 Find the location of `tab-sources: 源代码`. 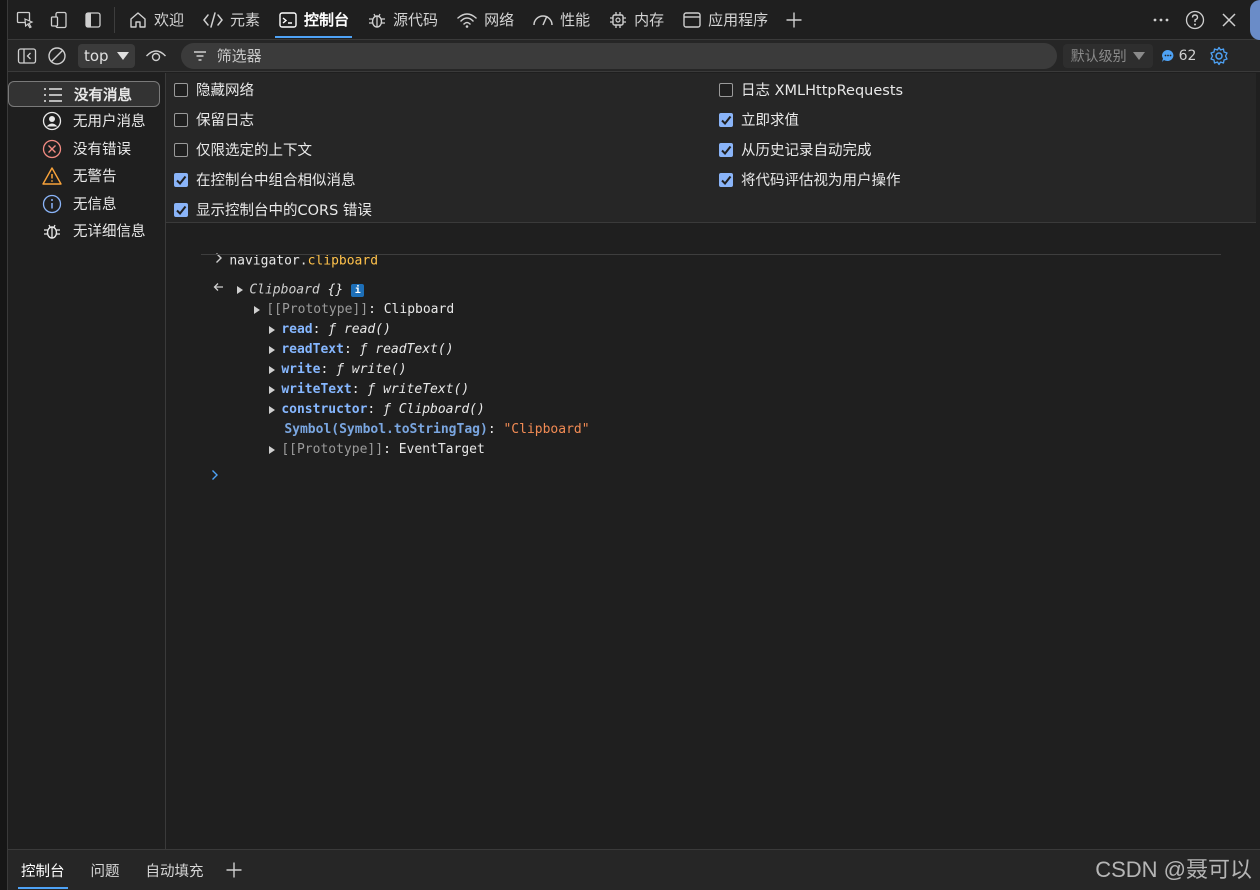

tab-sources: 源代码 is located at coordinates (402, 20).